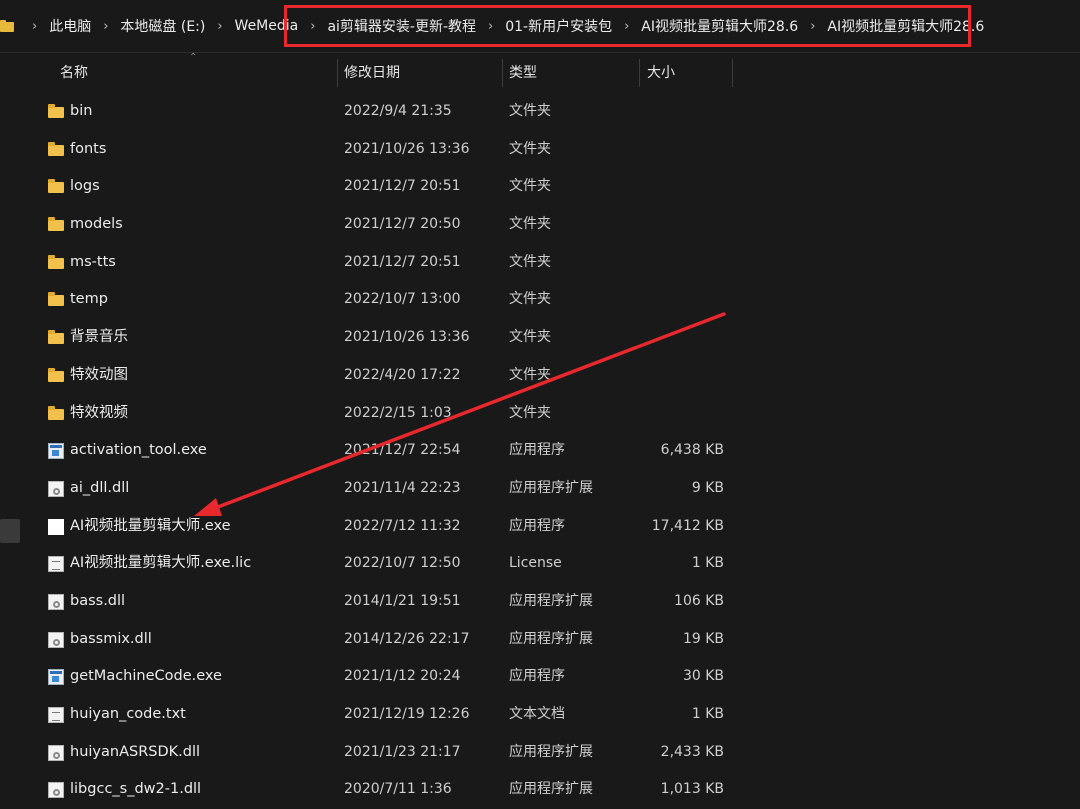 This screenshot has height=809, width=1080. I want to click on file-date-modified: 2021/1/12 20:24, so click(402, 676).